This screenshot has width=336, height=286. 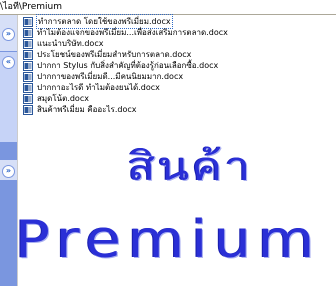 What do you see at coordinates (31, 7) in the screenshot?
I see `address-path: \ไอที\Premium` at bounding box center [31, 7].